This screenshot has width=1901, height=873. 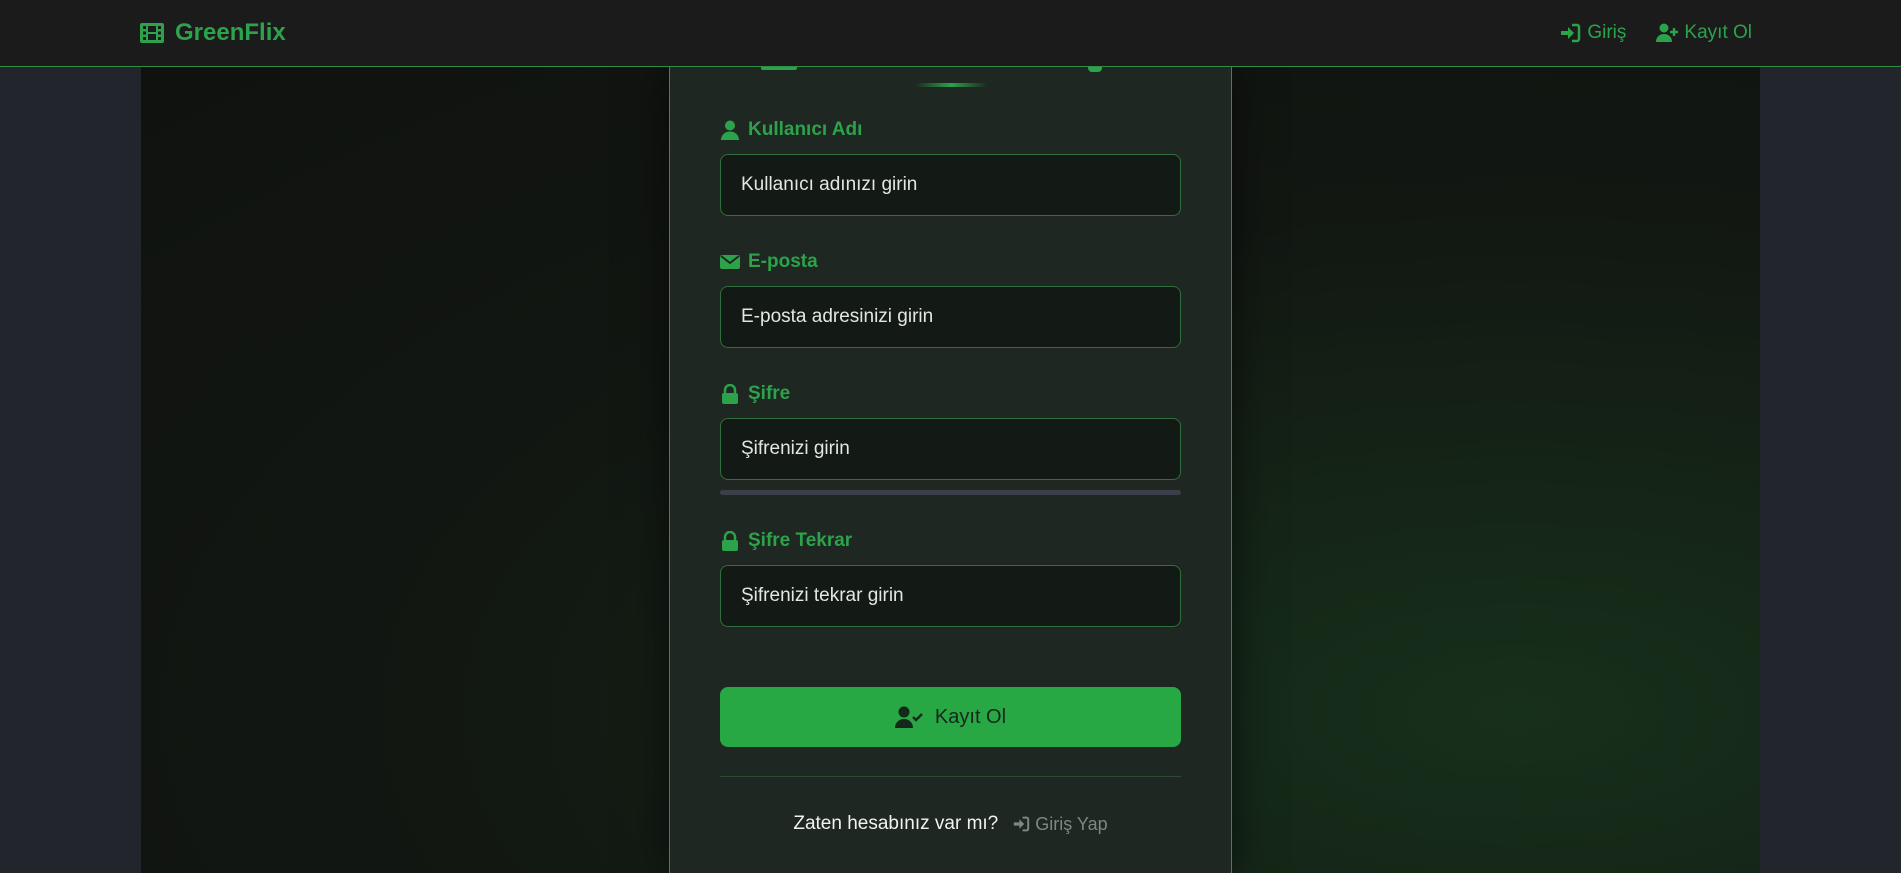 What do you see at coordinates (152, 33) in the screenshot?
I see `film-icon` at bounding box center [152, 33].